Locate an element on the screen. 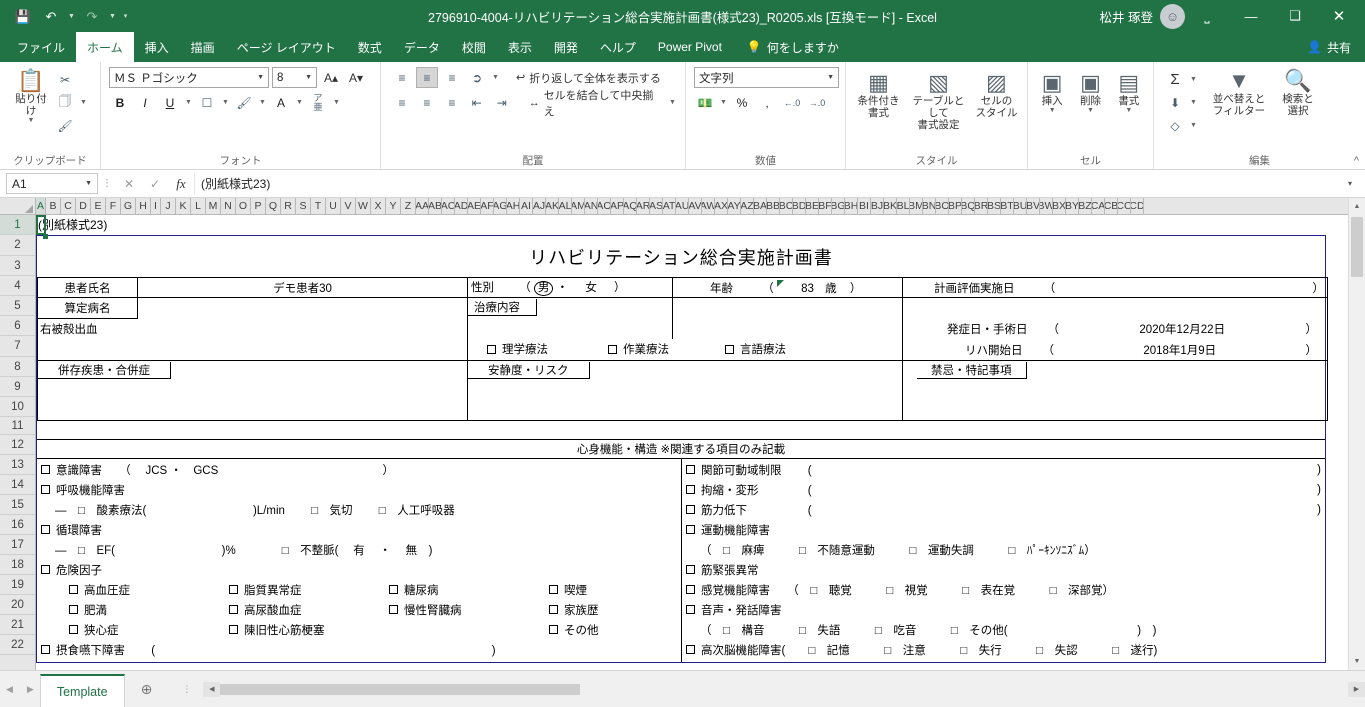 The width and height of the screenshot is (1365, 707). contraindication-value is located at coordinates (1115, 400).